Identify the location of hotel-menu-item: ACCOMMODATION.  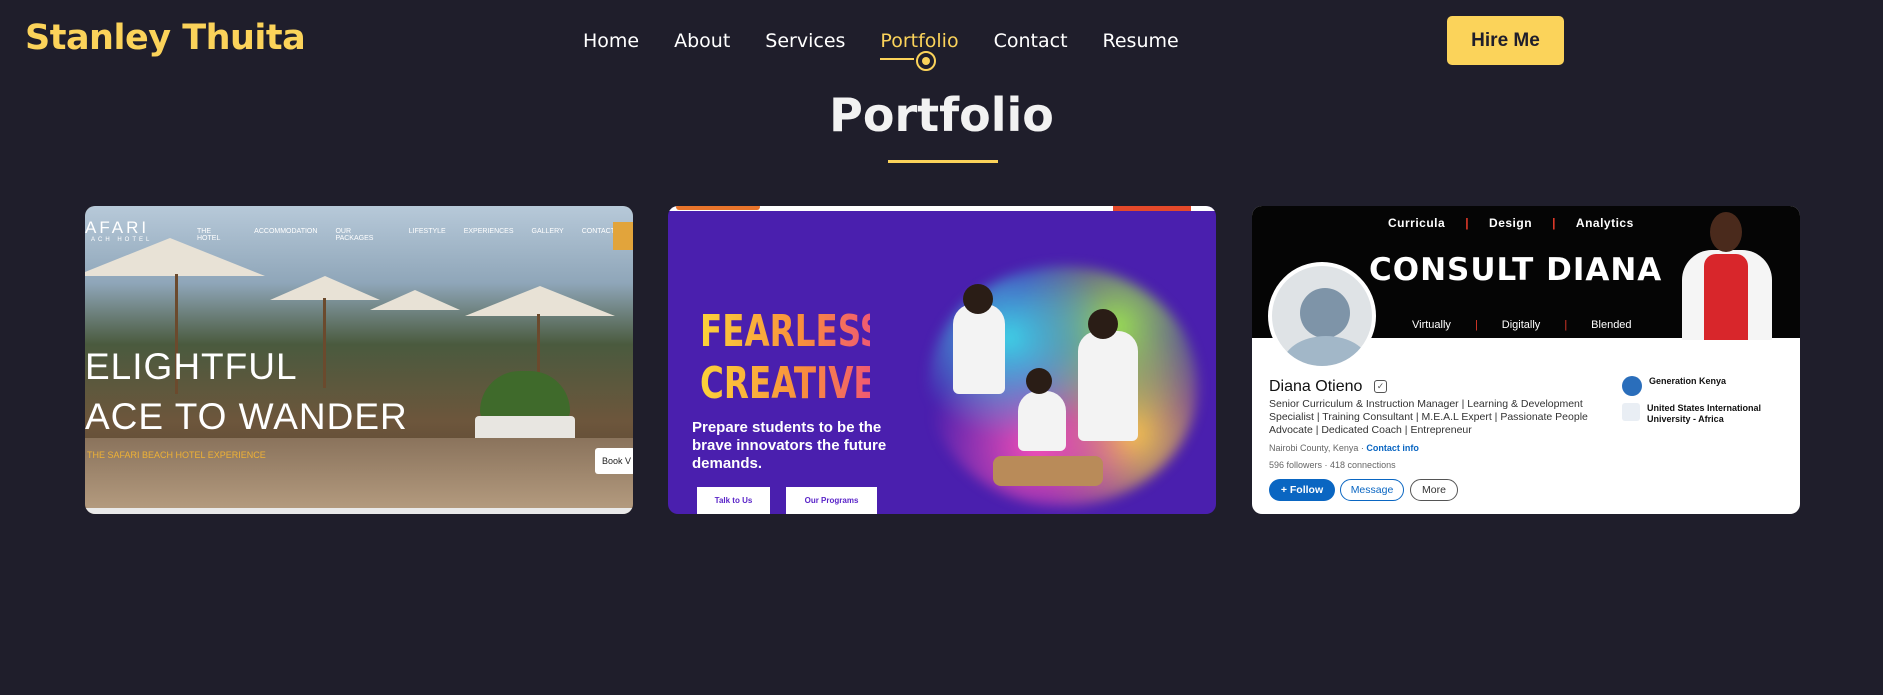
(286, 231).